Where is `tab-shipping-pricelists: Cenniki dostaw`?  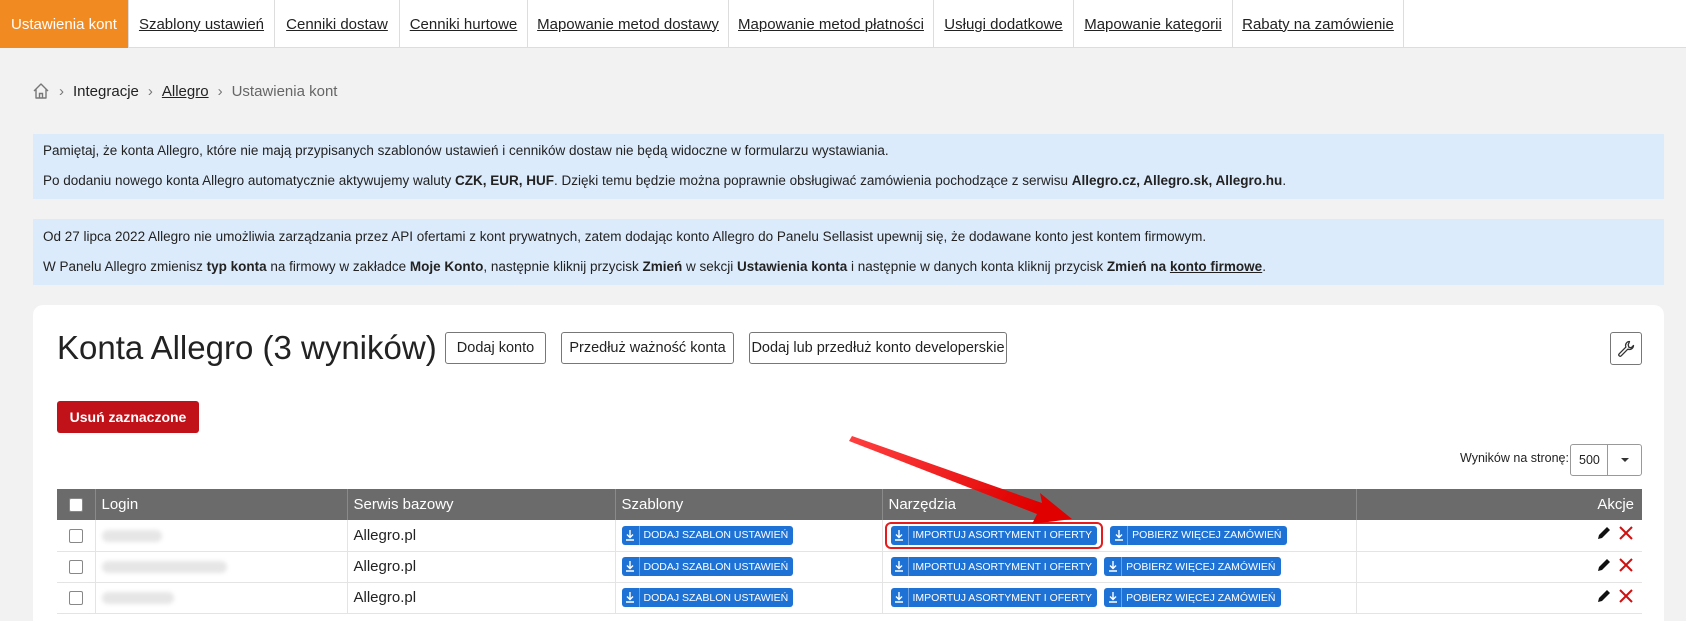
tab-shipping-pricelists: Cenniki dostaw is located at coordinates (337, 24).